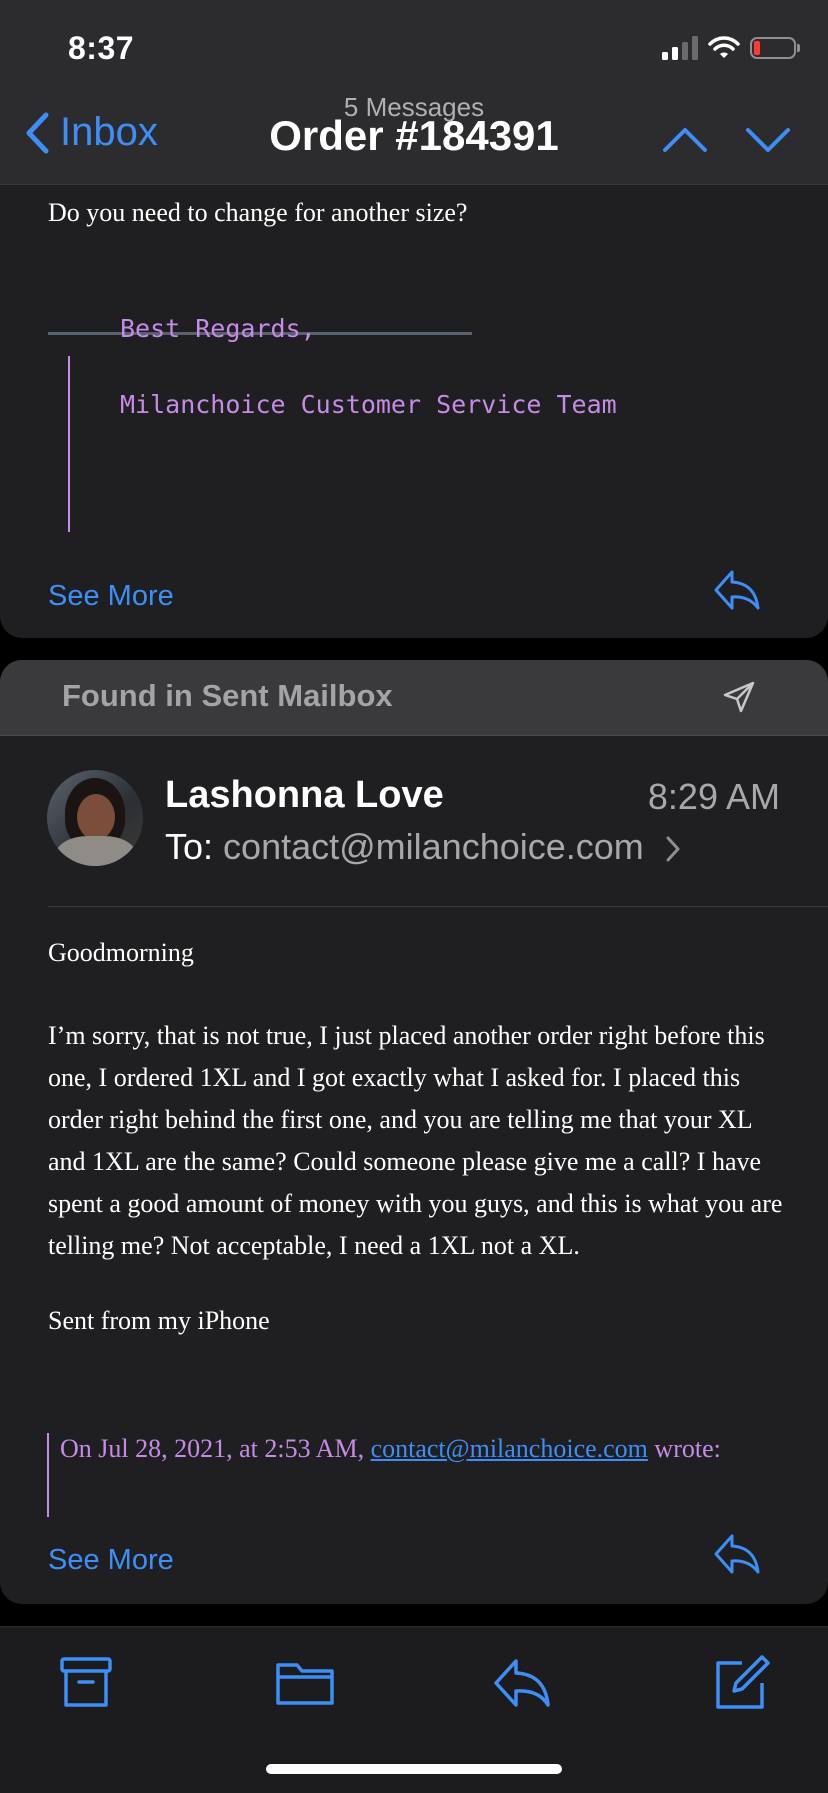  I want to click on quote-prefix: On Jul 28, 2021, at 2:53 AM,, so click(212, 1448).